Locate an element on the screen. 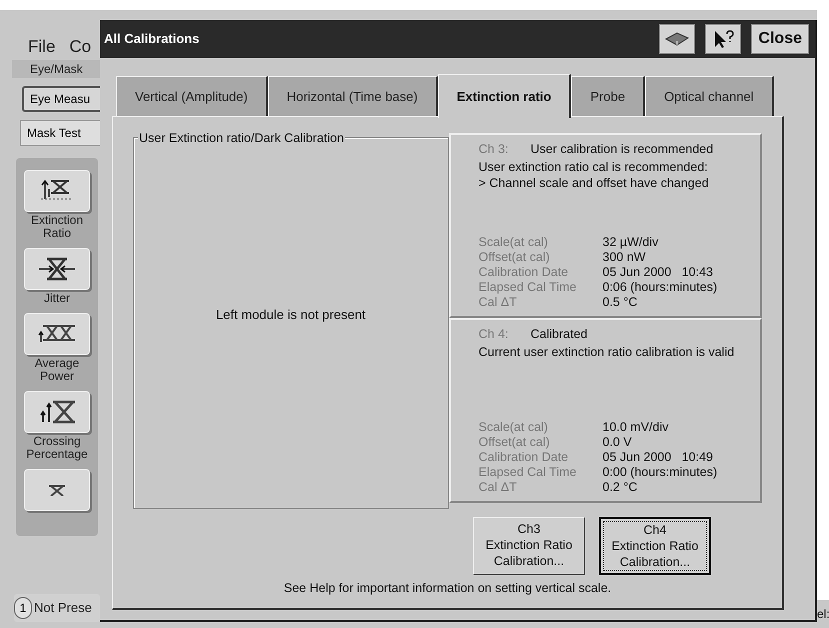  channel-name: Ch 4: is located at coordinates (494, 334).